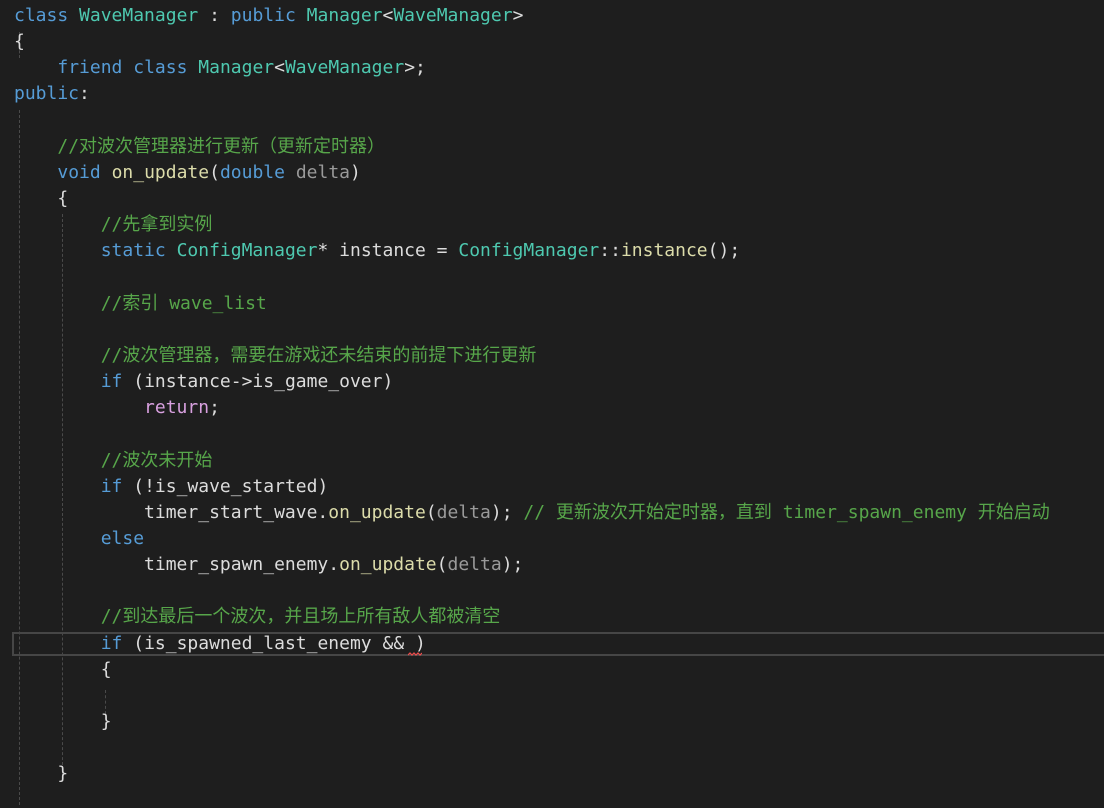 This screenshot has height=808, width=1104. I want to click on code-token: else, so click(122, 538).